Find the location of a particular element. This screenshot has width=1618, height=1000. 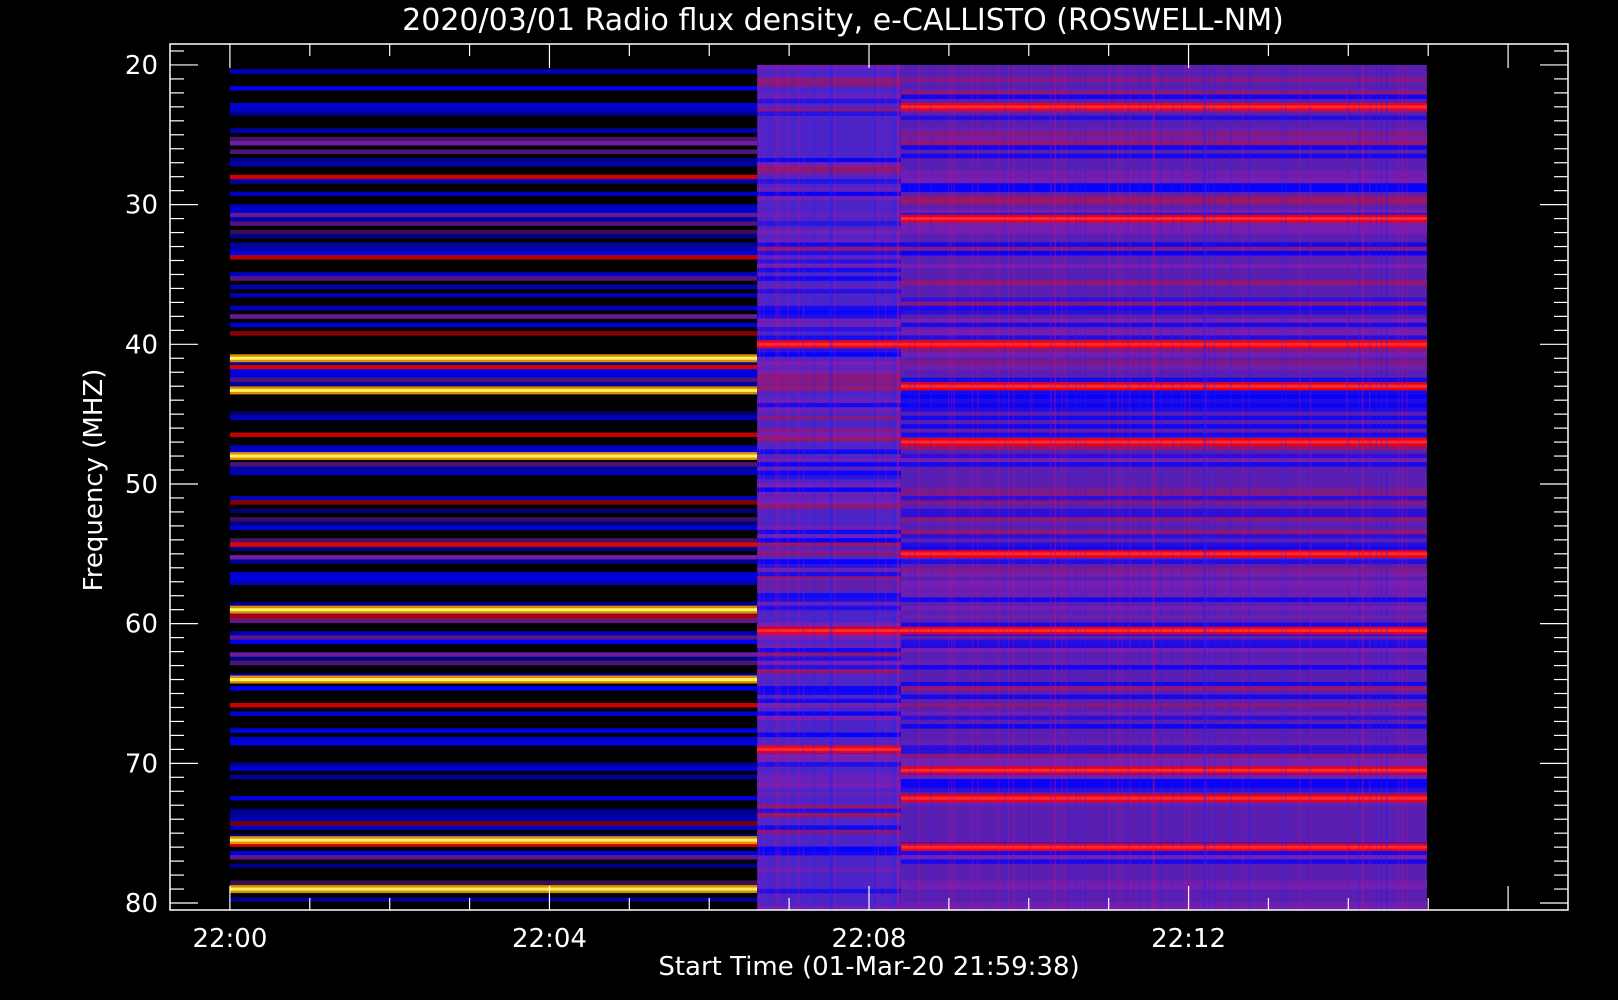

x-tick-label: 22:08 is located at coordinates (869, 939).